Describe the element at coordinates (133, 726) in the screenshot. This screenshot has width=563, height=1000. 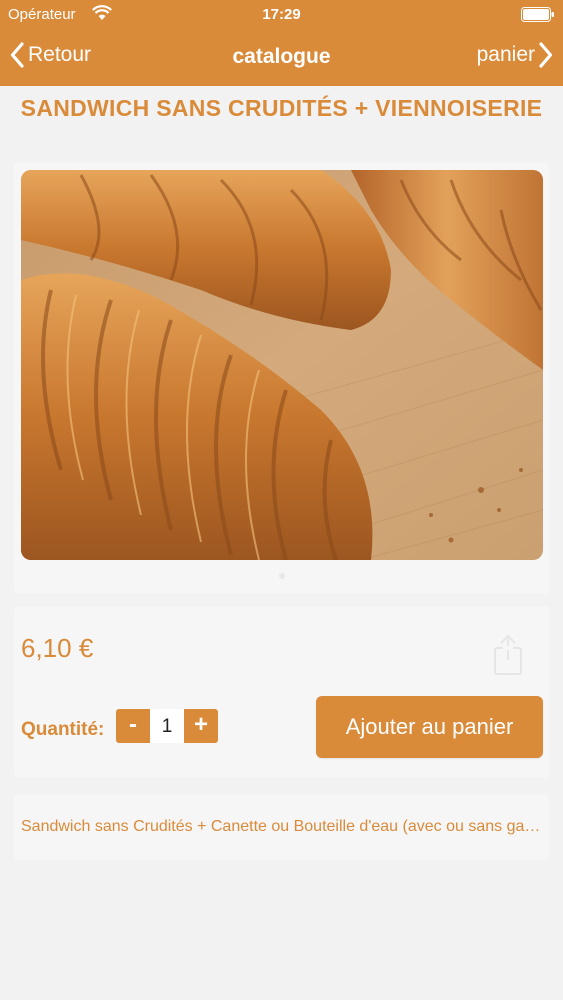
I see `quantity-decrease-button: -` at that location.